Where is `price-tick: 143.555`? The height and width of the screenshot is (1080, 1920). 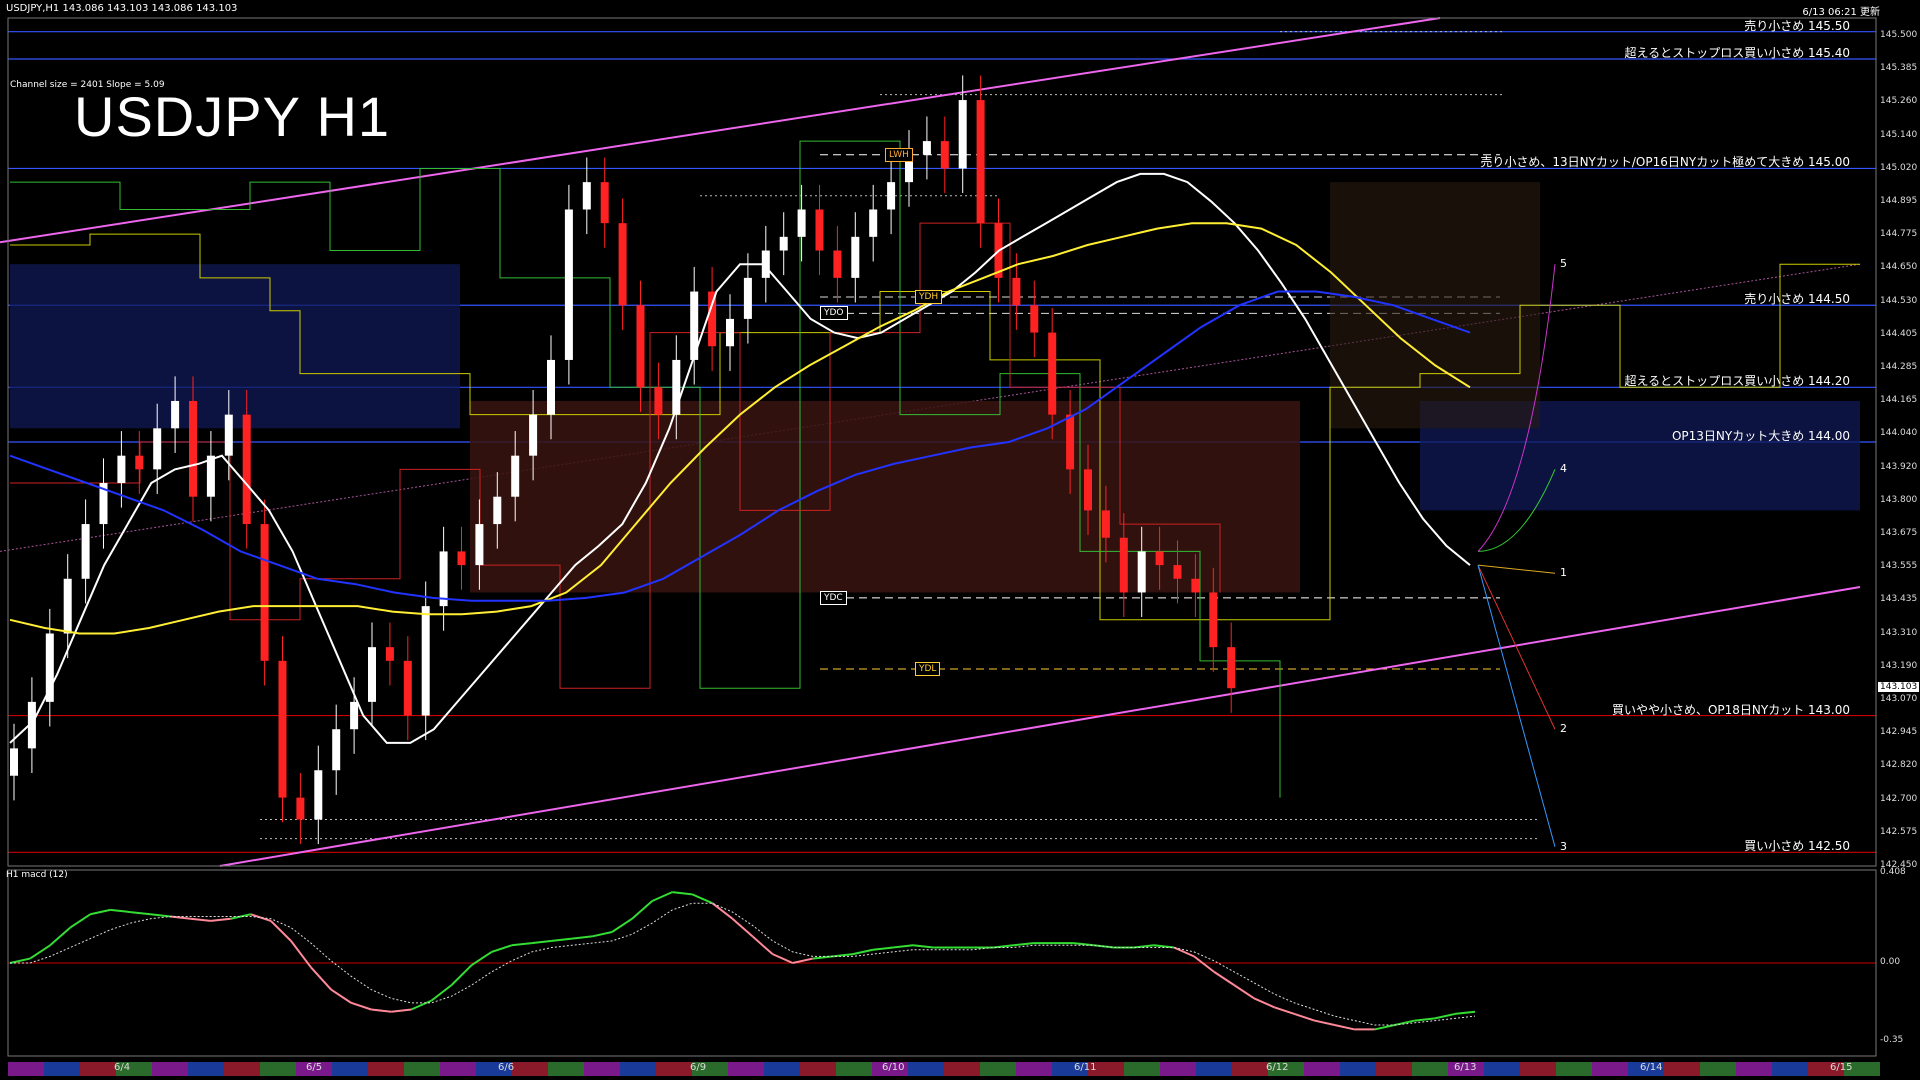 price-tick: 143.555 is located at coordinates (1899, 566).